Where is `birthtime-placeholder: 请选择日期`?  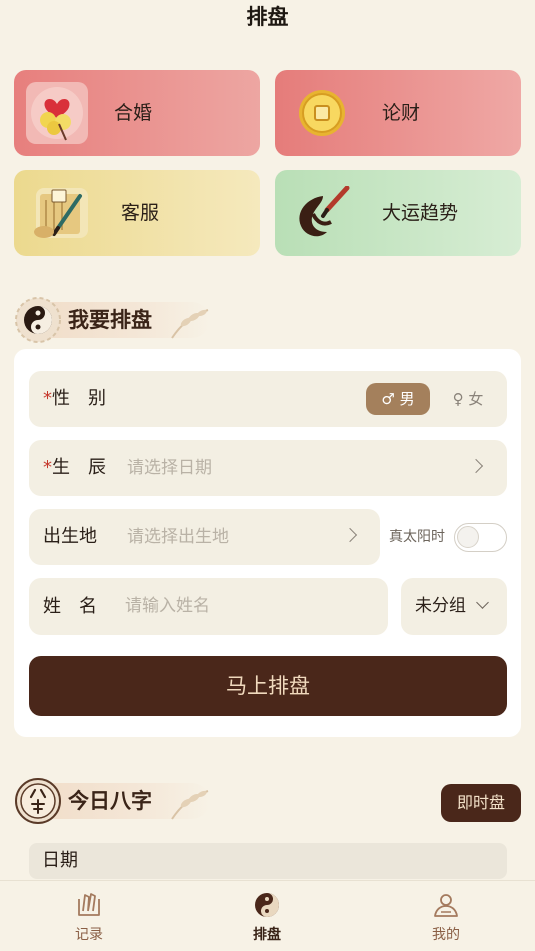 birthtime-placeholder: 请选择日期 is located at coordinates (169, 468).